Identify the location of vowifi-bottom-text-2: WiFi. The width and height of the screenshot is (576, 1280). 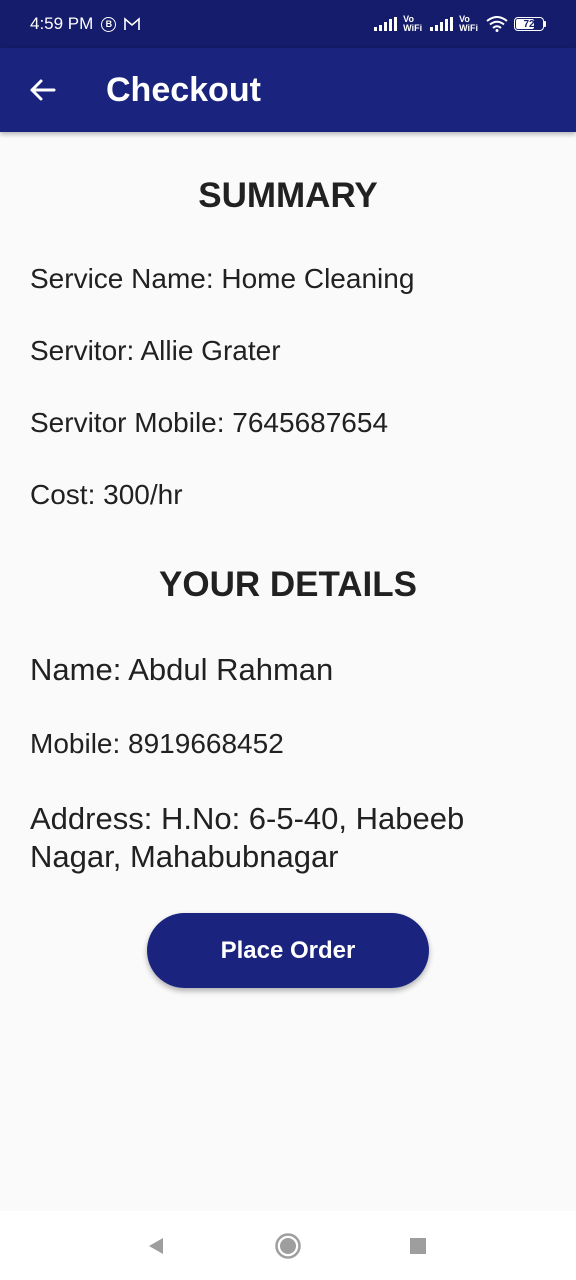
(468, 28).